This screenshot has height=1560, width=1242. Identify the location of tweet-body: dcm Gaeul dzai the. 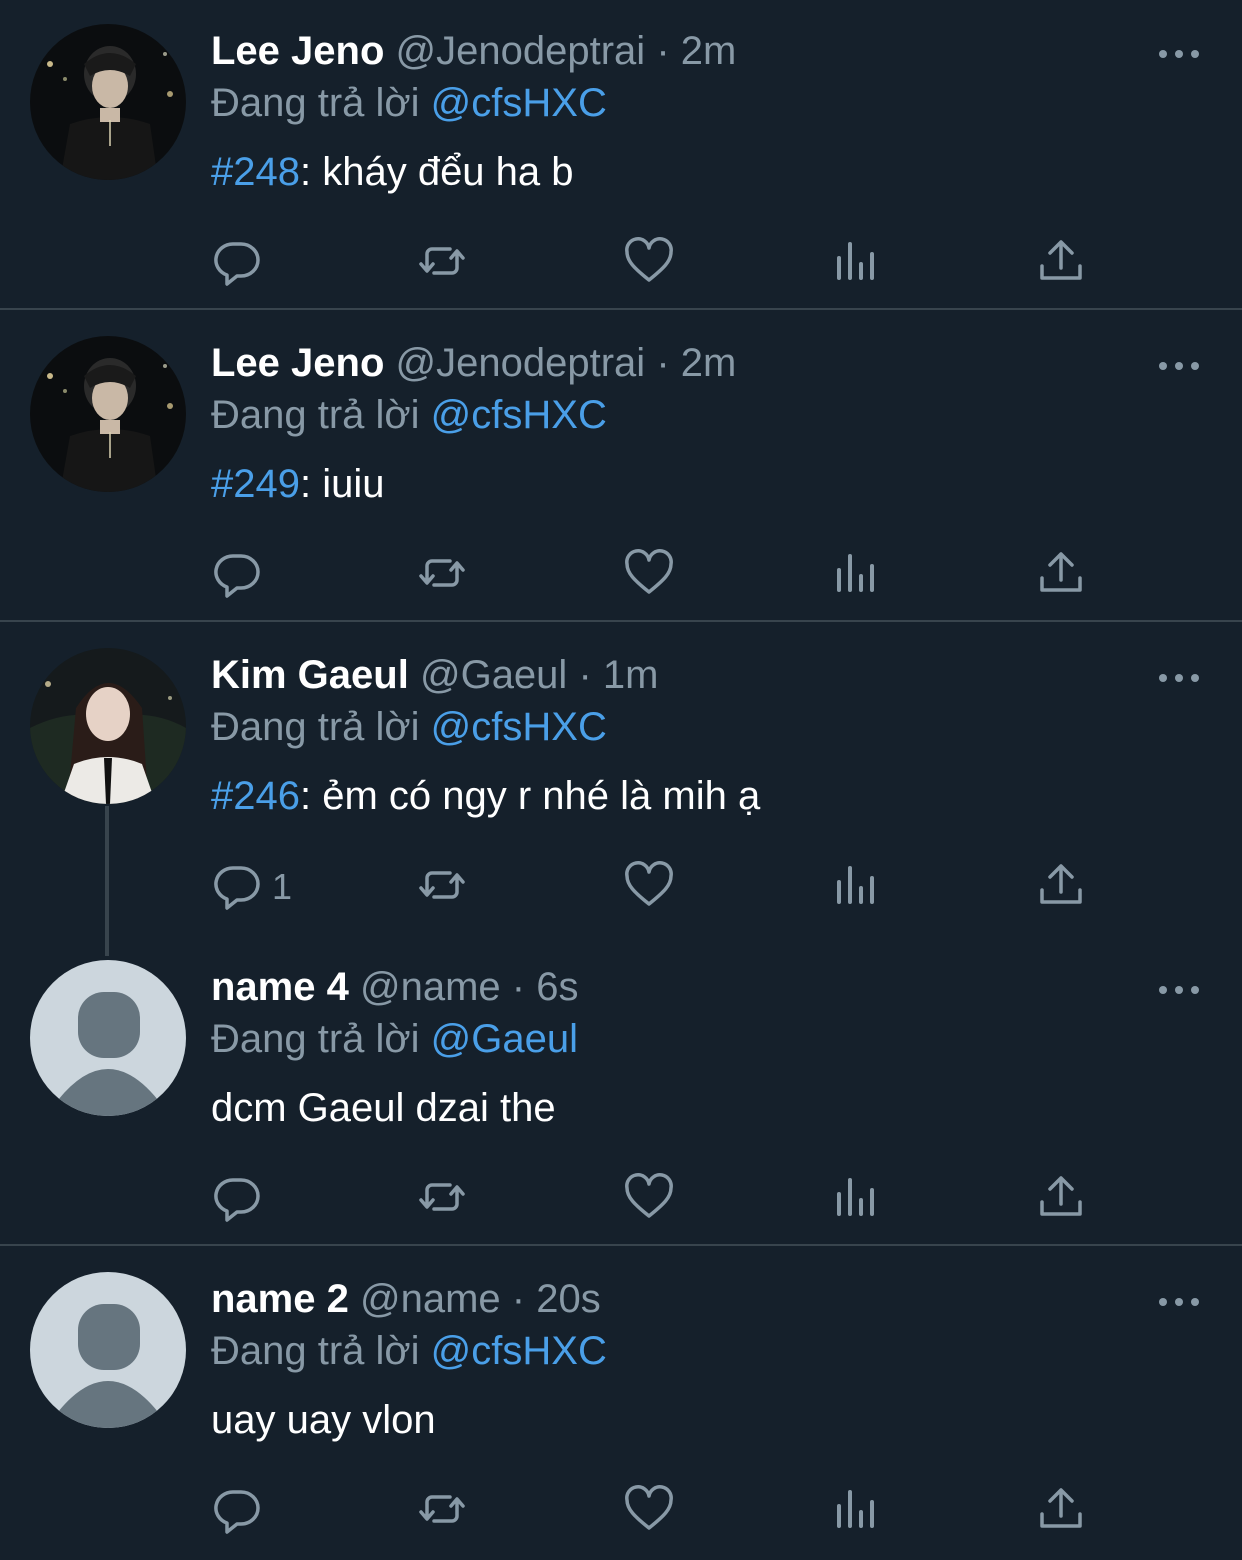
(383, 1108).